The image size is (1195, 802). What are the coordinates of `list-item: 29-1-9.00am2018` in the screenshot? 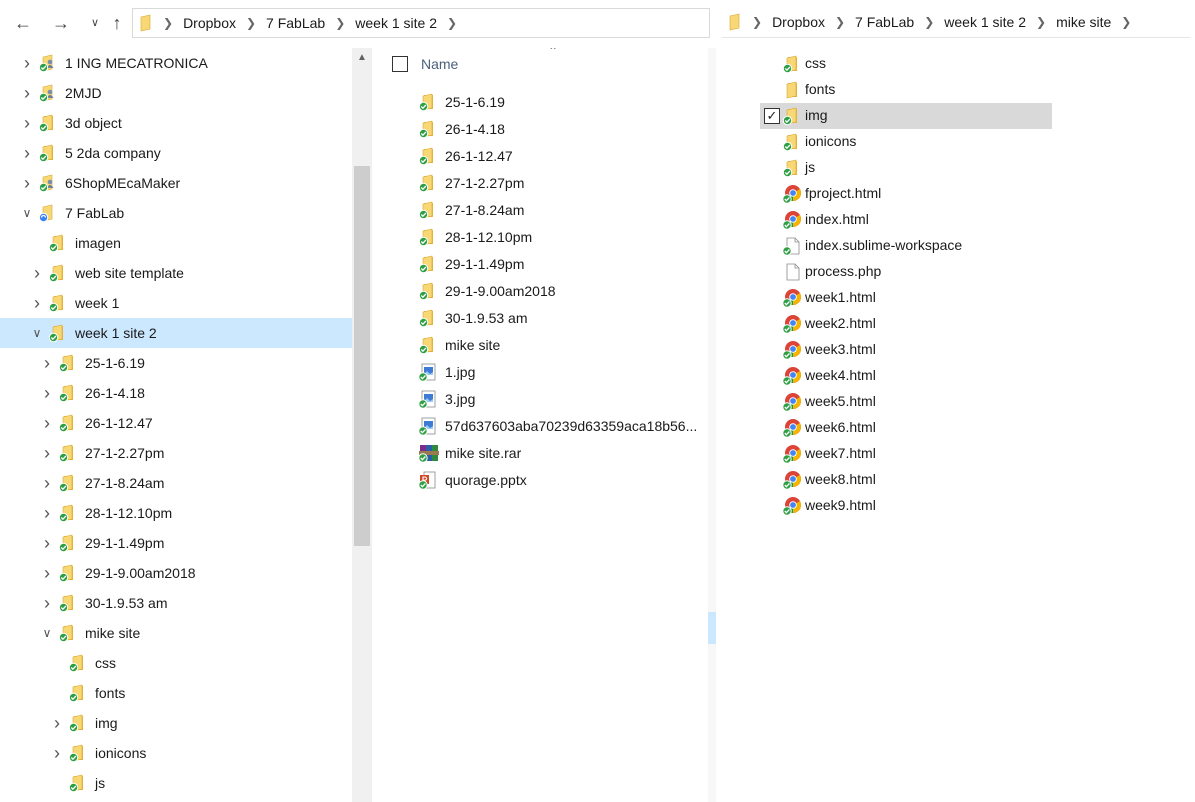 It's located at (540, 291).